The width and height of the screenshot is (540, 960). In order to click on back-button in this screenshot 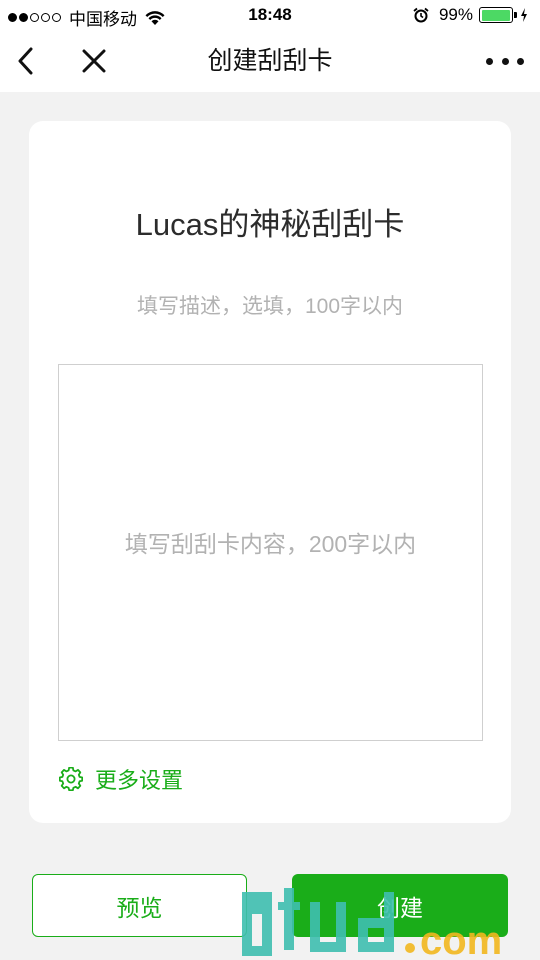, I will do `click(25, 61)`.